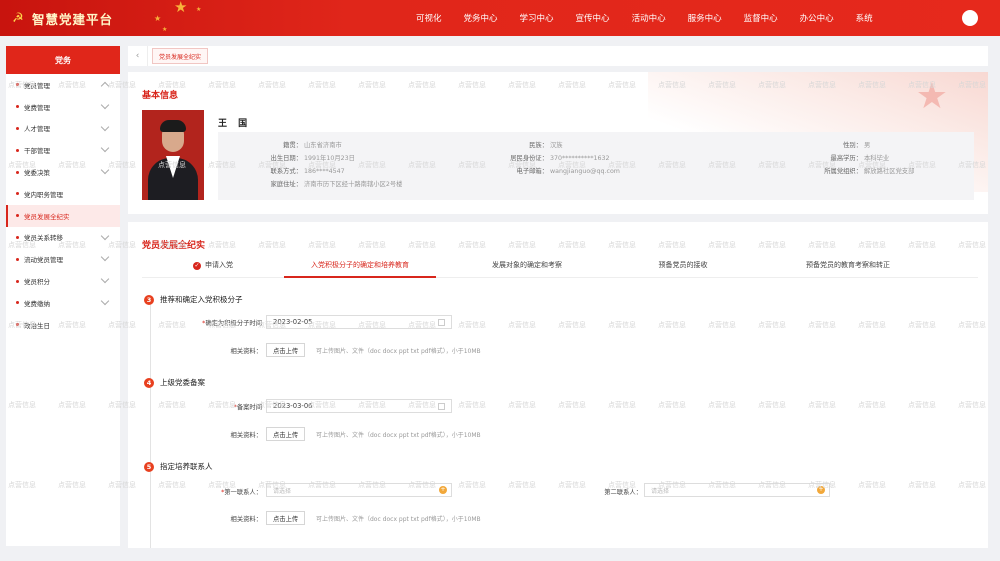 The image size is (1000, 561). Describe the element at coordinates (138, 56) in the screenshot. I see `back-icon: ‹` at that location.